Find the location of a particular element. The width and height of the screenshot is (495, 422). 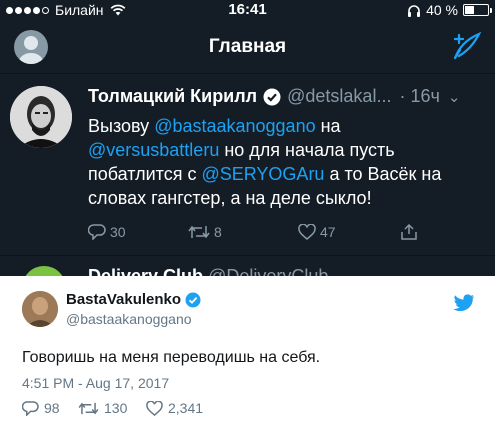

tweet-author-name: Толмацкий Кирилл is located at coordinates (172, 96).